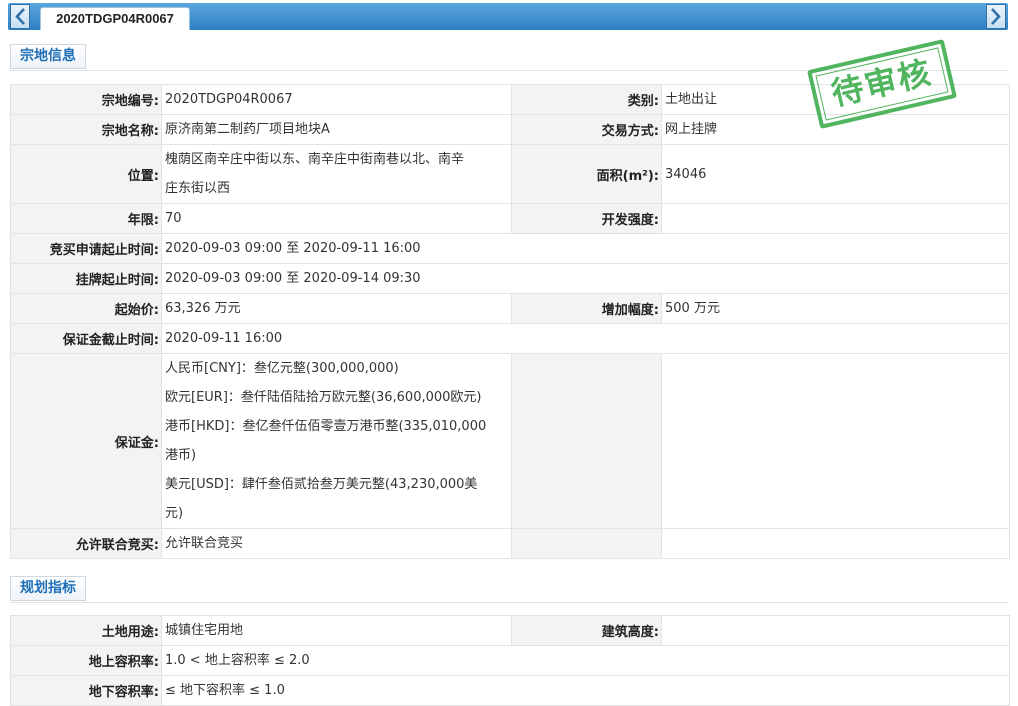 This screenshot has width=1018, height=706. I want to click on building-height-value, so click(835, 630).